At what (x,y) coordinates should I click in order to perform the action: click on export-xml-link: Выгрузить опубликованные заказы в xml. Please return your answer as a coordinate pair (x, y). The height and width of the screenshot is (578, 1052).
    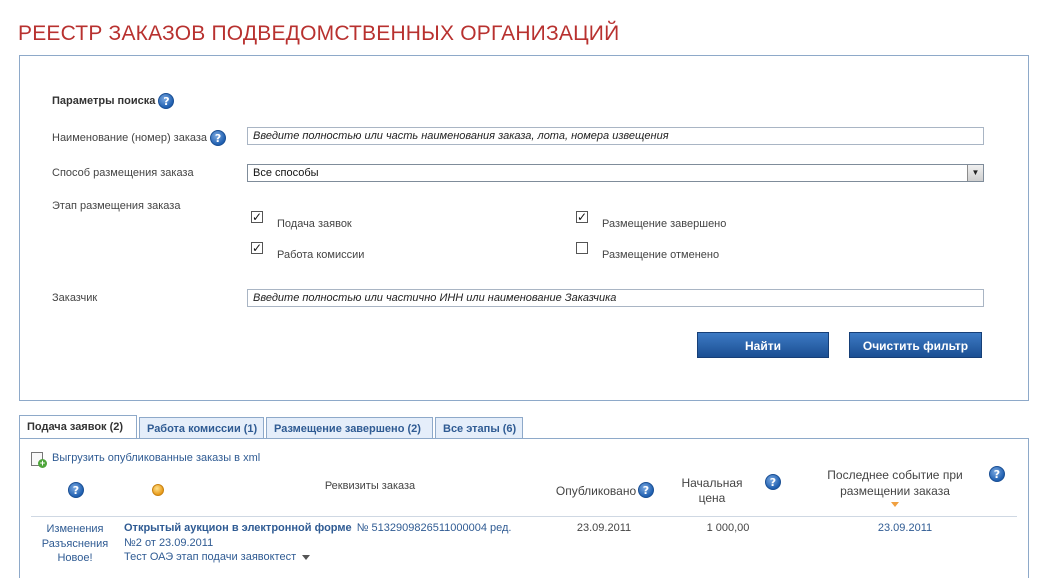
    Looking at the image, I should click on (156, 458).